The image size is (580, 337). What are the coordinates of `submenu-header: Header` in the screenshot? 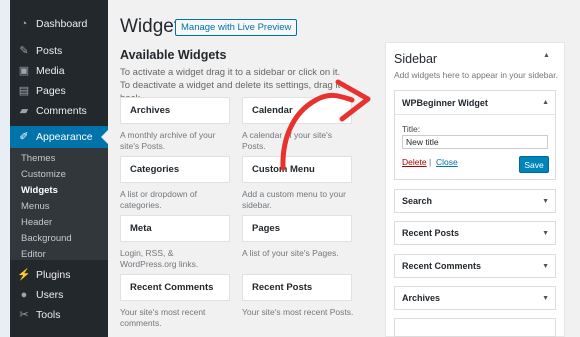 It's located at (36, 222).